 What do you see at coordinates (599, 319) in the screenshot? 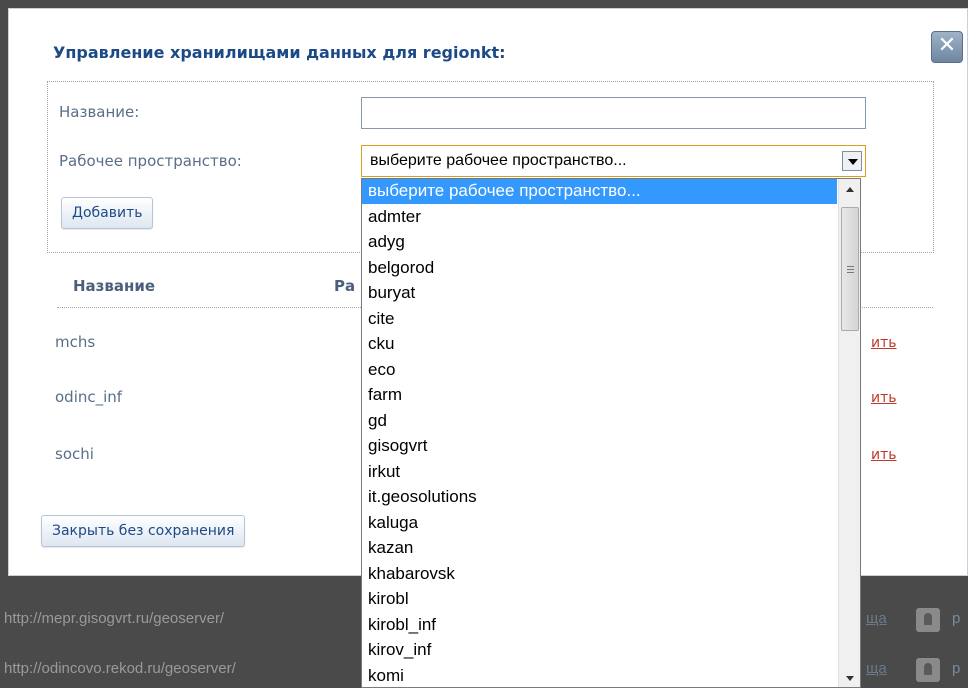
I see `dropdown-option: cite` at bounding box center [599, 319].